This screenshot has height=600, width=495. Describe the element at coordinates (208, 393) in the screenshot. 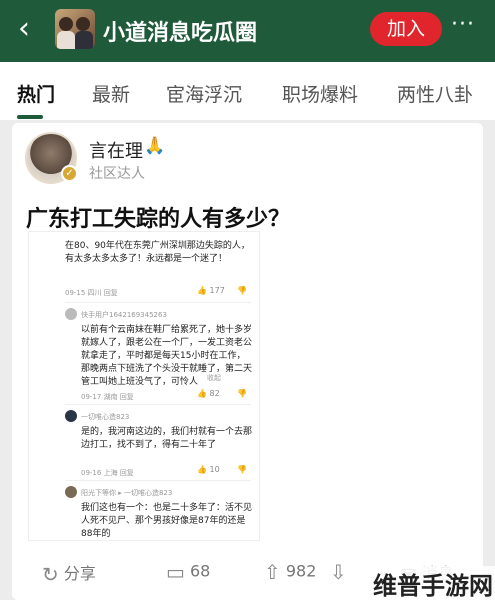

I see `comment-like: 👍 82` at that location.